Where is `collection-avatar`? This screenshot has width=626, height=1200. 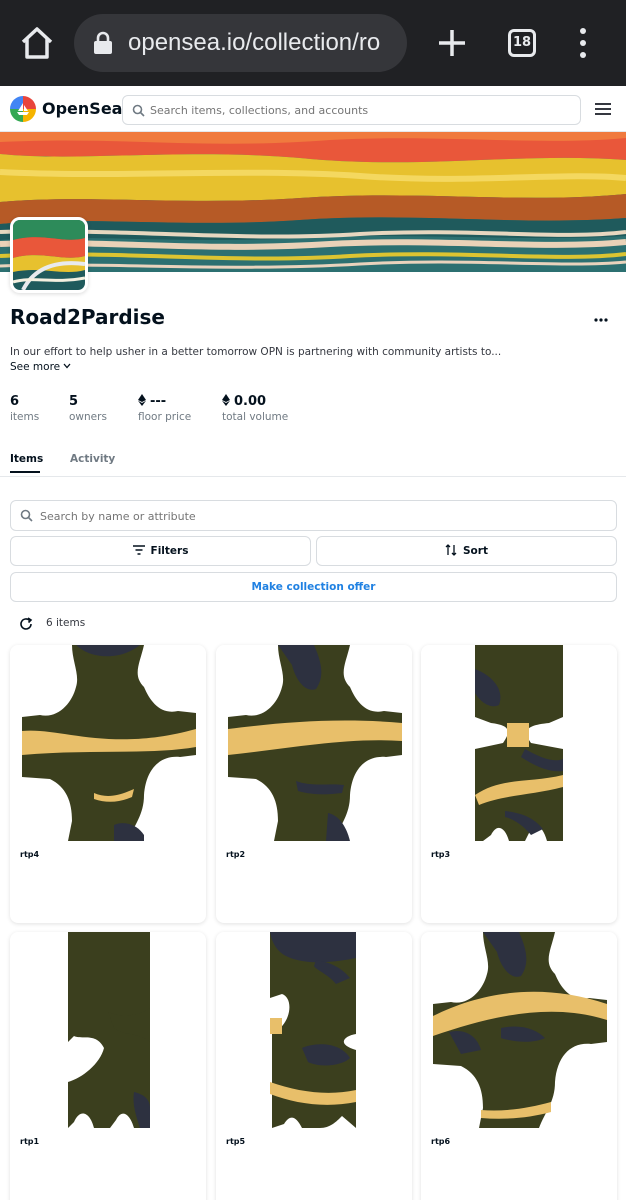 collection-avatar is located at coordinates (49, 255).